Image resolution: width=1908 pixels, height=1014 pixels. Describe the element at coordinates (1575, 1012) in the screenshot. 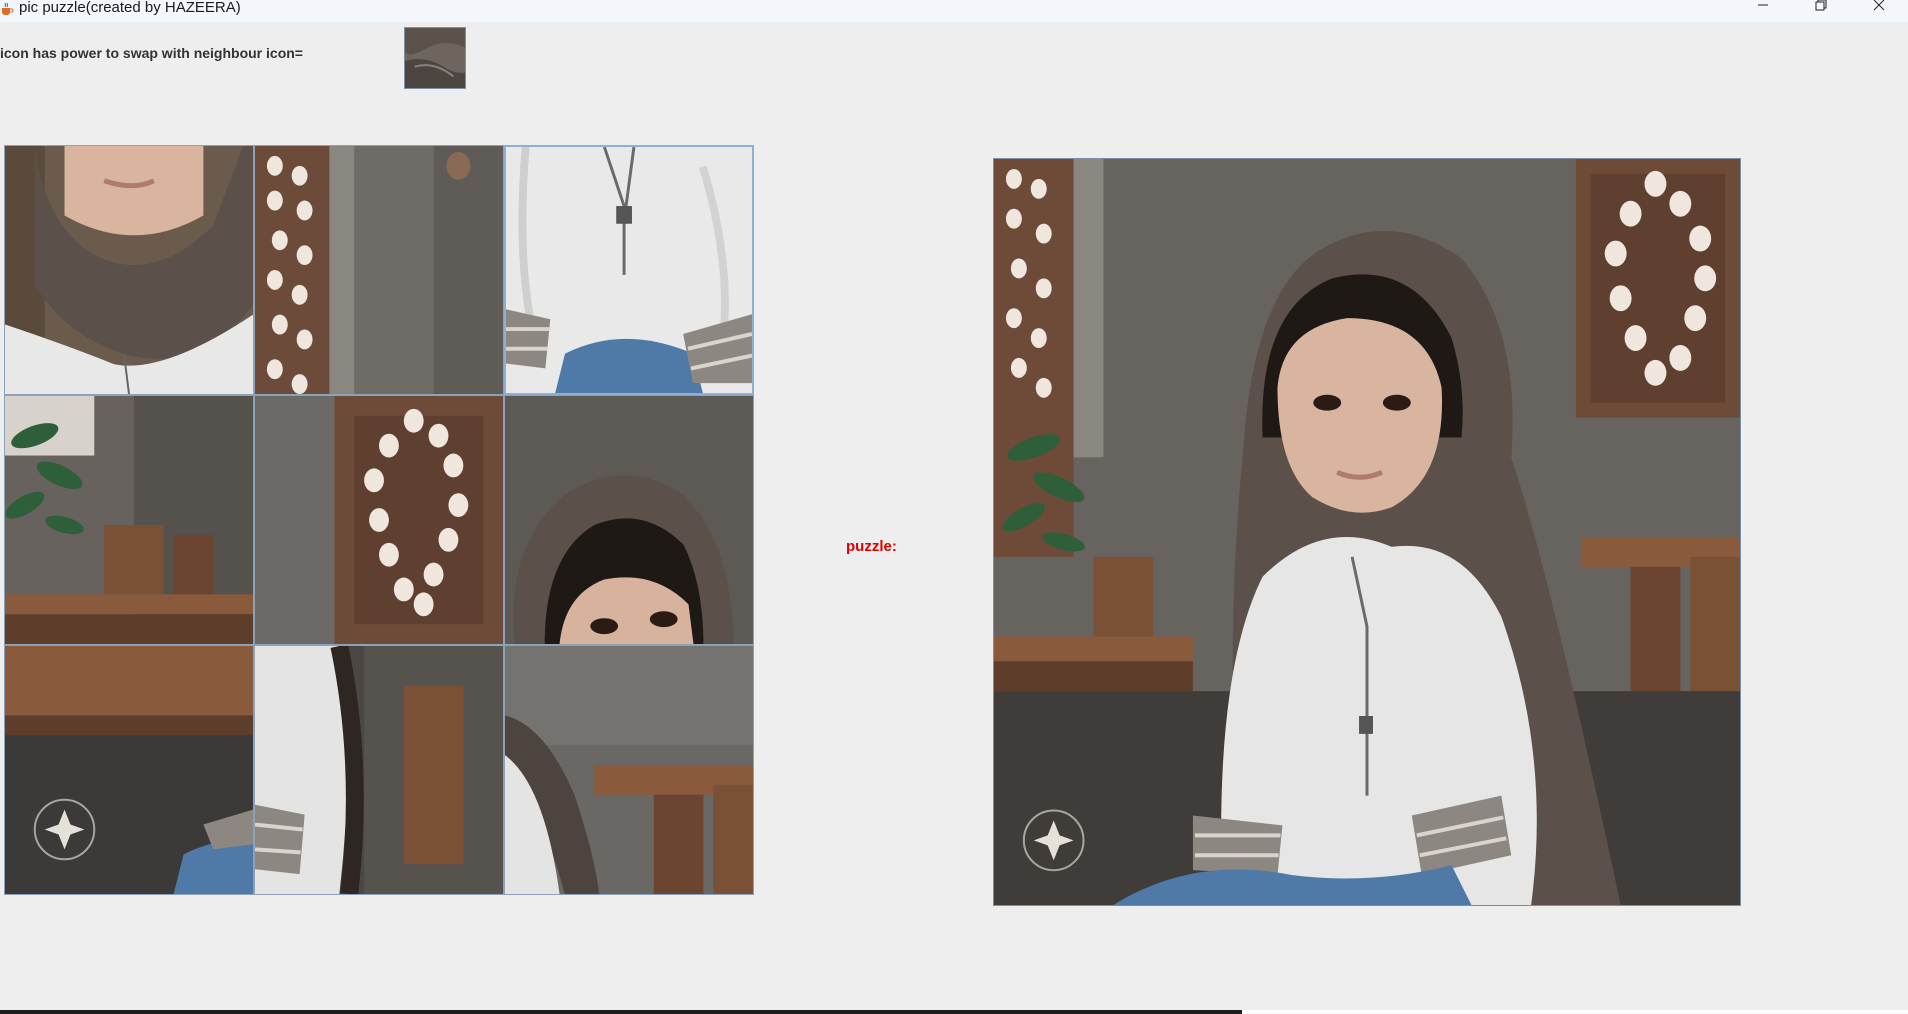

I see `window-bottom-edge-highlight` at that location.